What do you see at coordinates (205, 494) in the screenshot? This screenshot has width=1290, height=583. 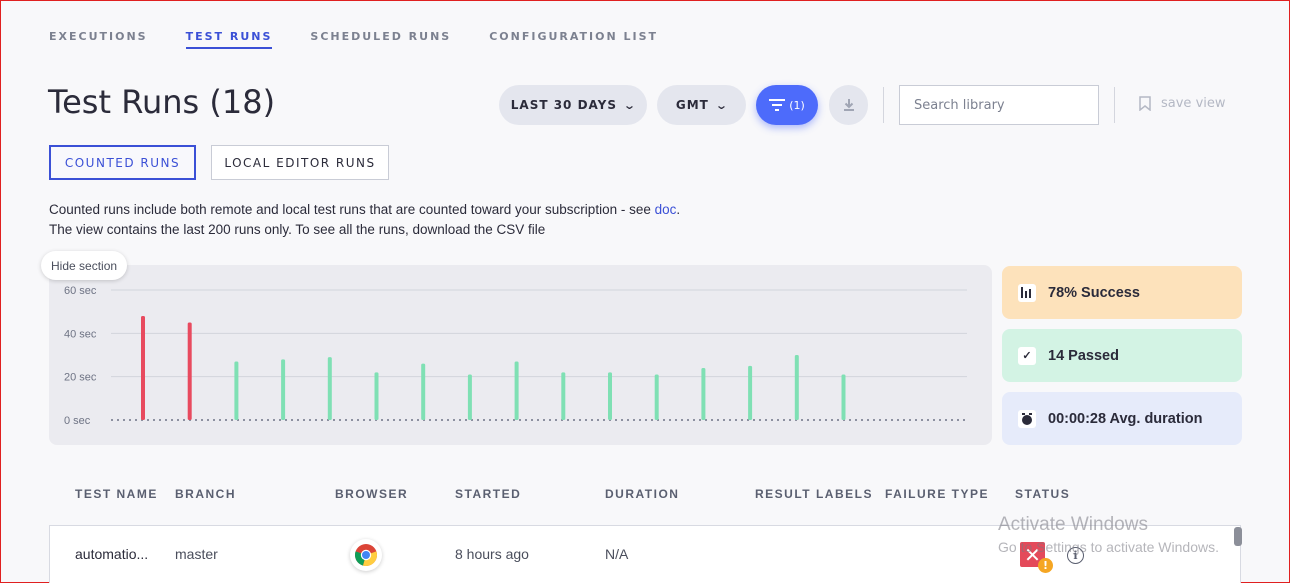 I see `column-branch: BRANCH` at bounding box center [205, 494].